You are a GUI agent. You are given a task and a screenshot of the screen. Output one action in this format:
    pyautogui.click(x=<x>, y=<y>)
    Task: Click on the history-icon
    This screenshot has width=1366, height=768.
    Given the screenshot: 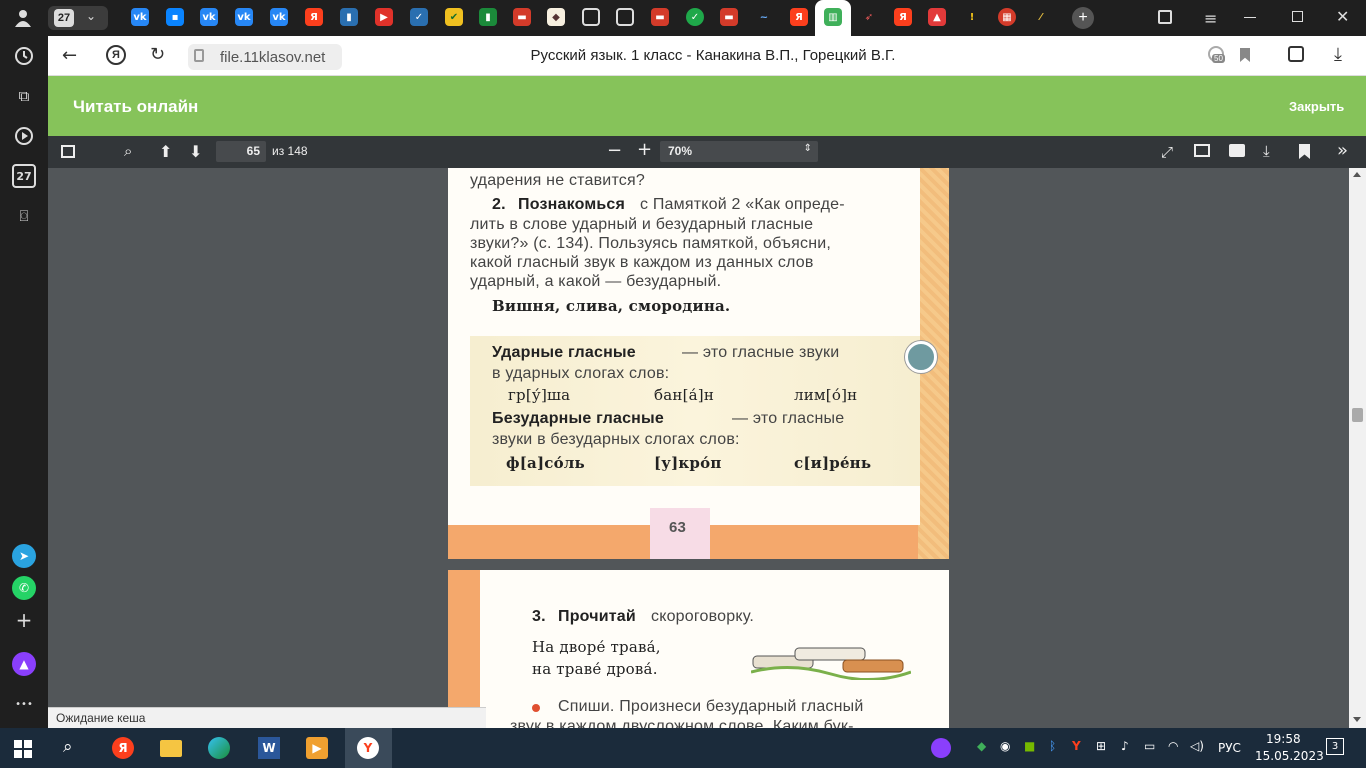 What is the action you would take?
    pyautogui.click(x=24, y=56)
    